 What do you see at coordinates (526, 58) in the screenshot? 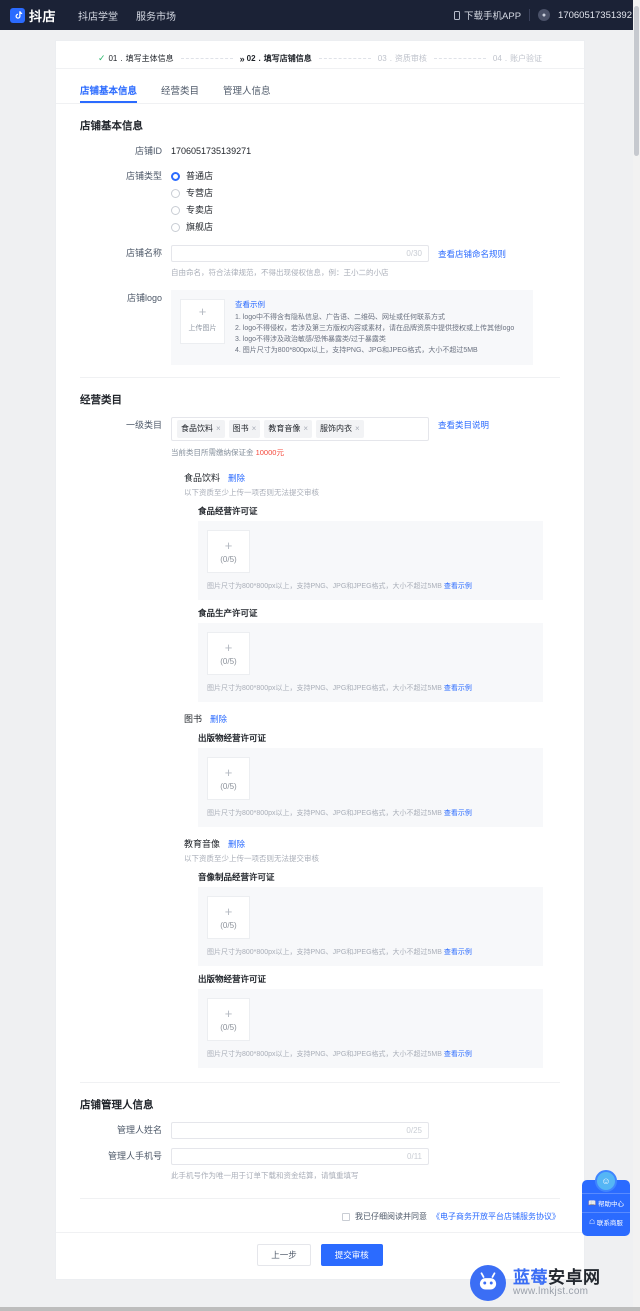
I see `step-4-label: 账户验证` at bounding box center [526, 58].